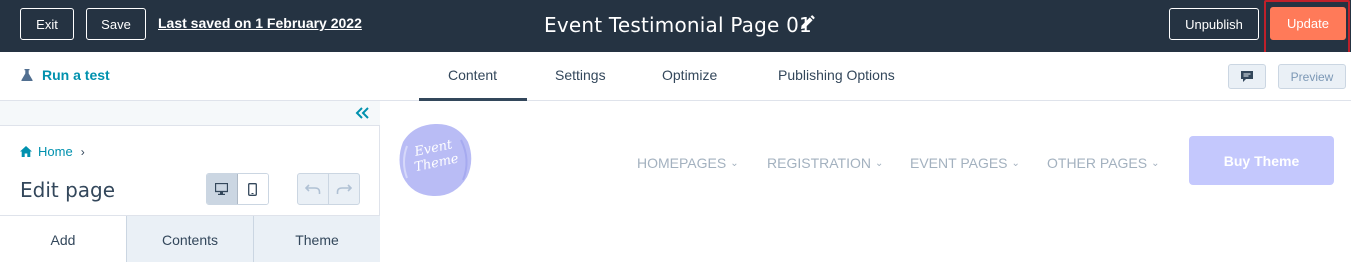 The image size is (1351, 262). I want to click on run-test-label: Run a test, so click(76, 75).